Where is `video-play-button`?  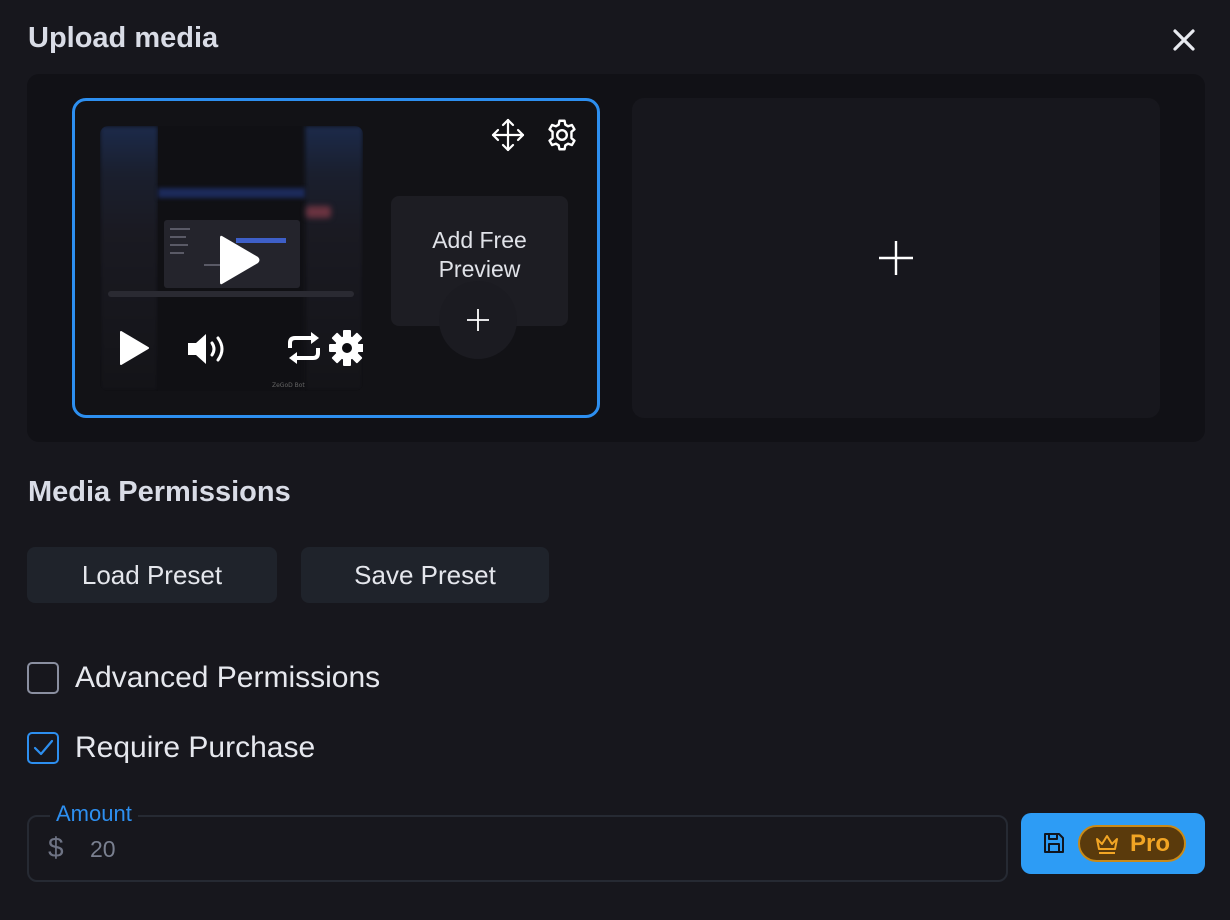
video-play-button is located at coordinates (134, 350).